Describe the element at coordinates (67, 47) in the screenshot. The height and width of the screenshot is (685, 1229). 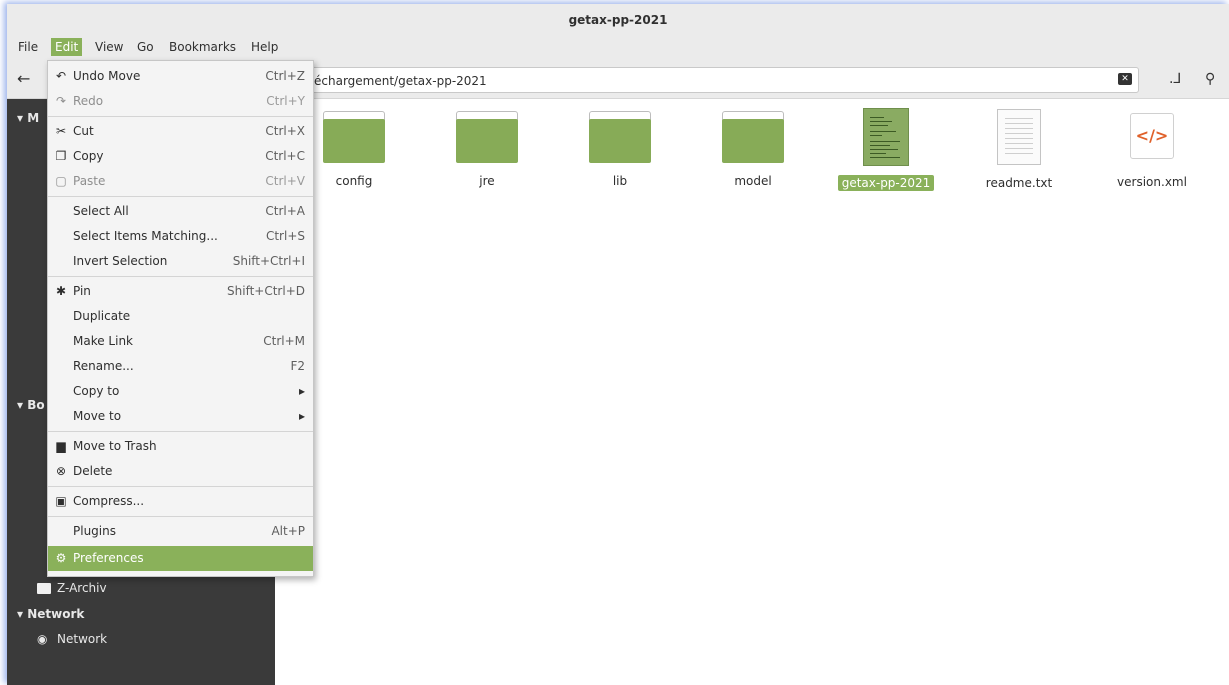
I see `menu-edit: Edit` at that location.